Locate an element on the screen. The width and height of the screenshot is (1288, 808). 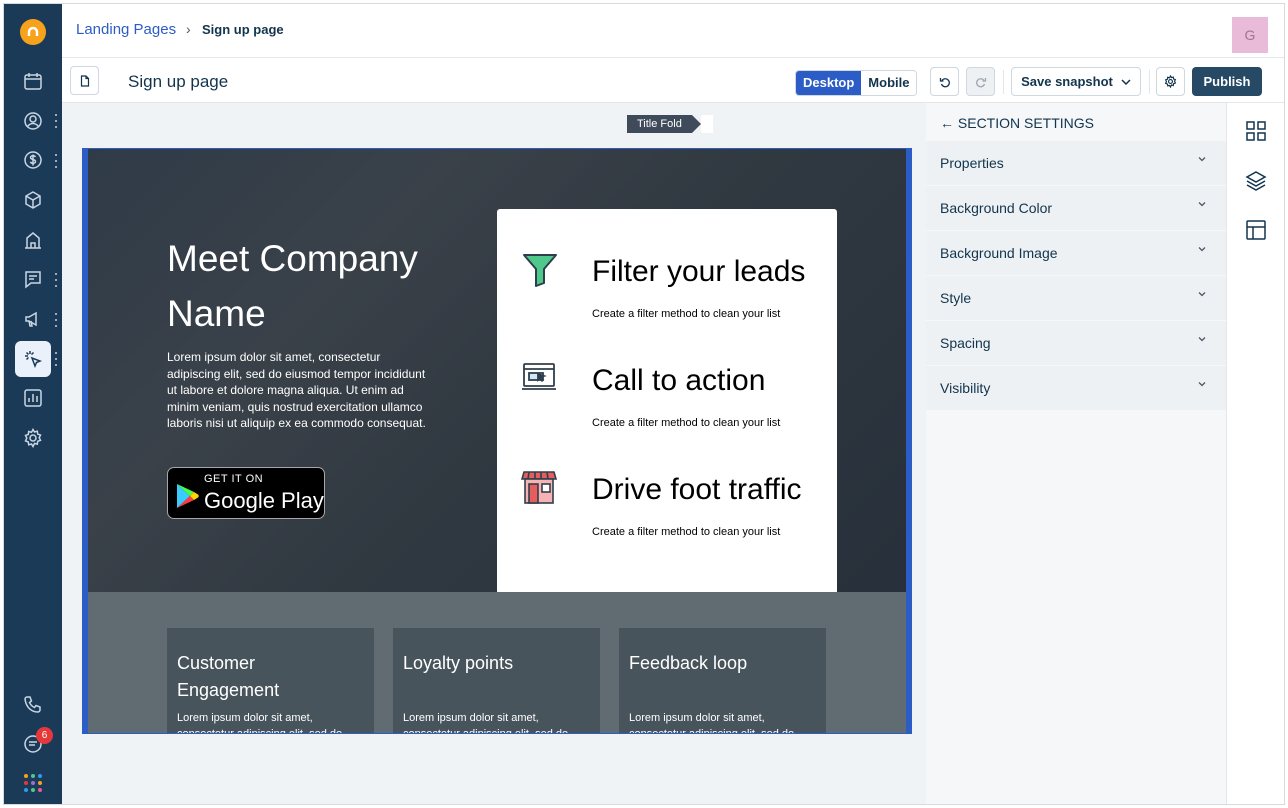
page-name: Sign up page is located at coordinates (178, 82).